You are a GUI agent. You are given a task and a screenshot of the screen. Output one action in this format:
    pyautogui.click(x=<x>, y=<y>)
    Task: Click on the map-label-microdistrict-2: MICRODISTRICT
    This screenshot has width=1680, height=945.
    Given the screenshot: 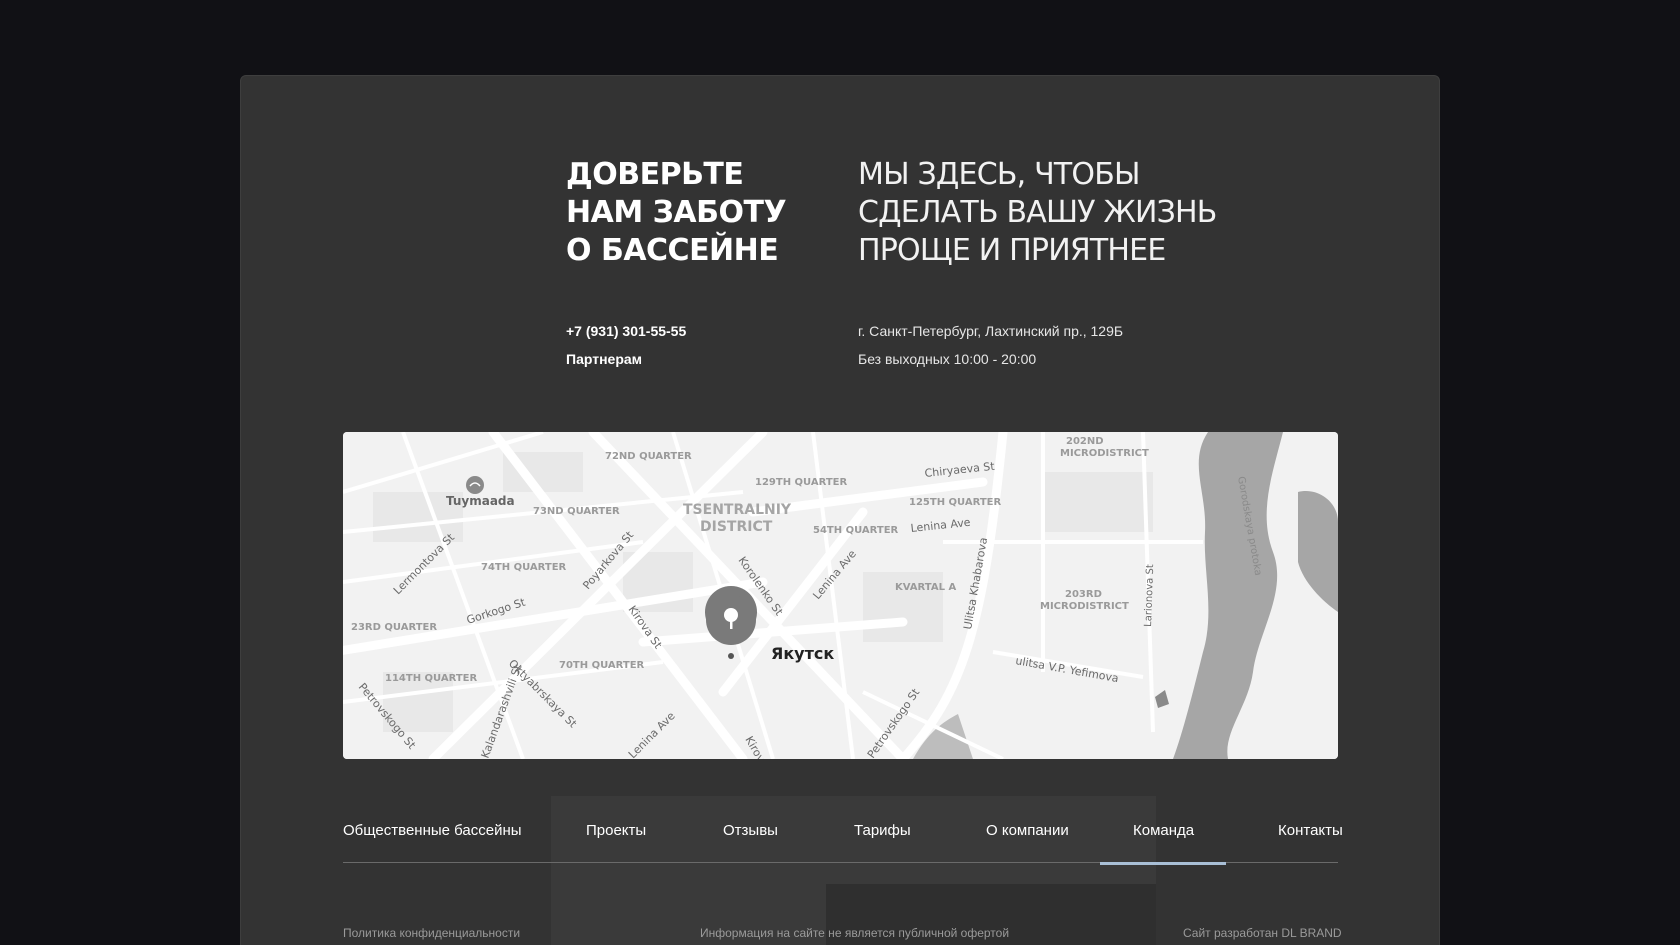 What is the action you would take?
    pyautogui.click(x=1084, y=606)
    